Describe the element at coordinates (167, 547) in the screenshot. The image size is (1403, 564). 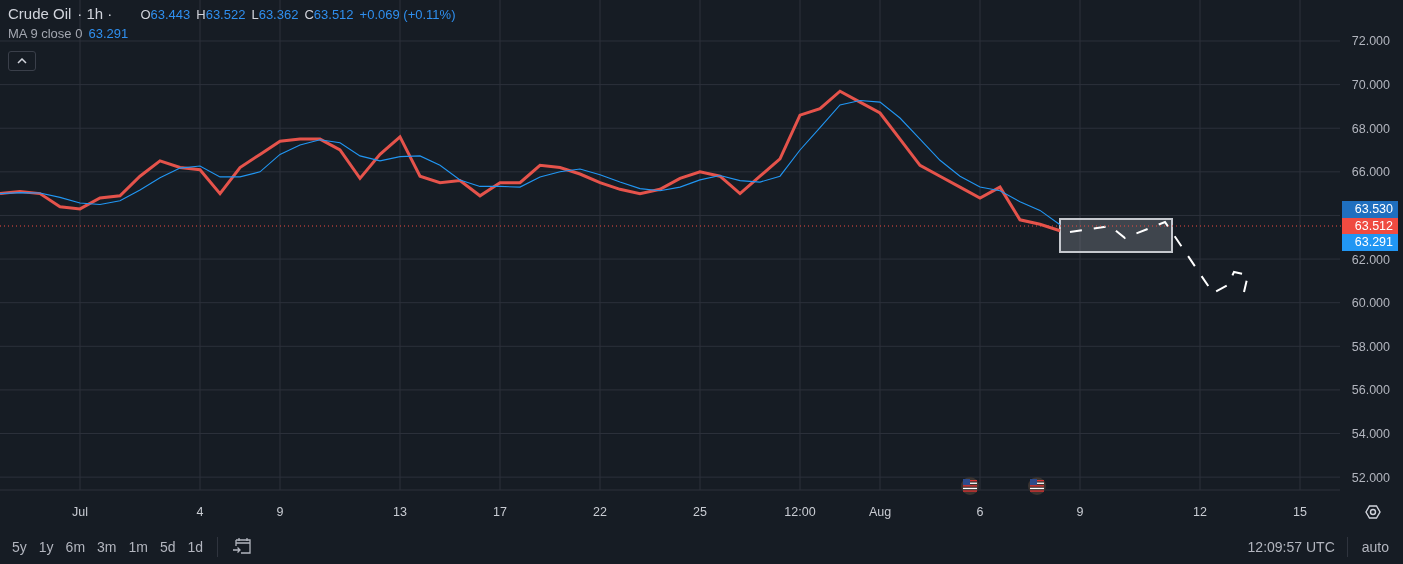
I see `range-button: 5d` at that location.